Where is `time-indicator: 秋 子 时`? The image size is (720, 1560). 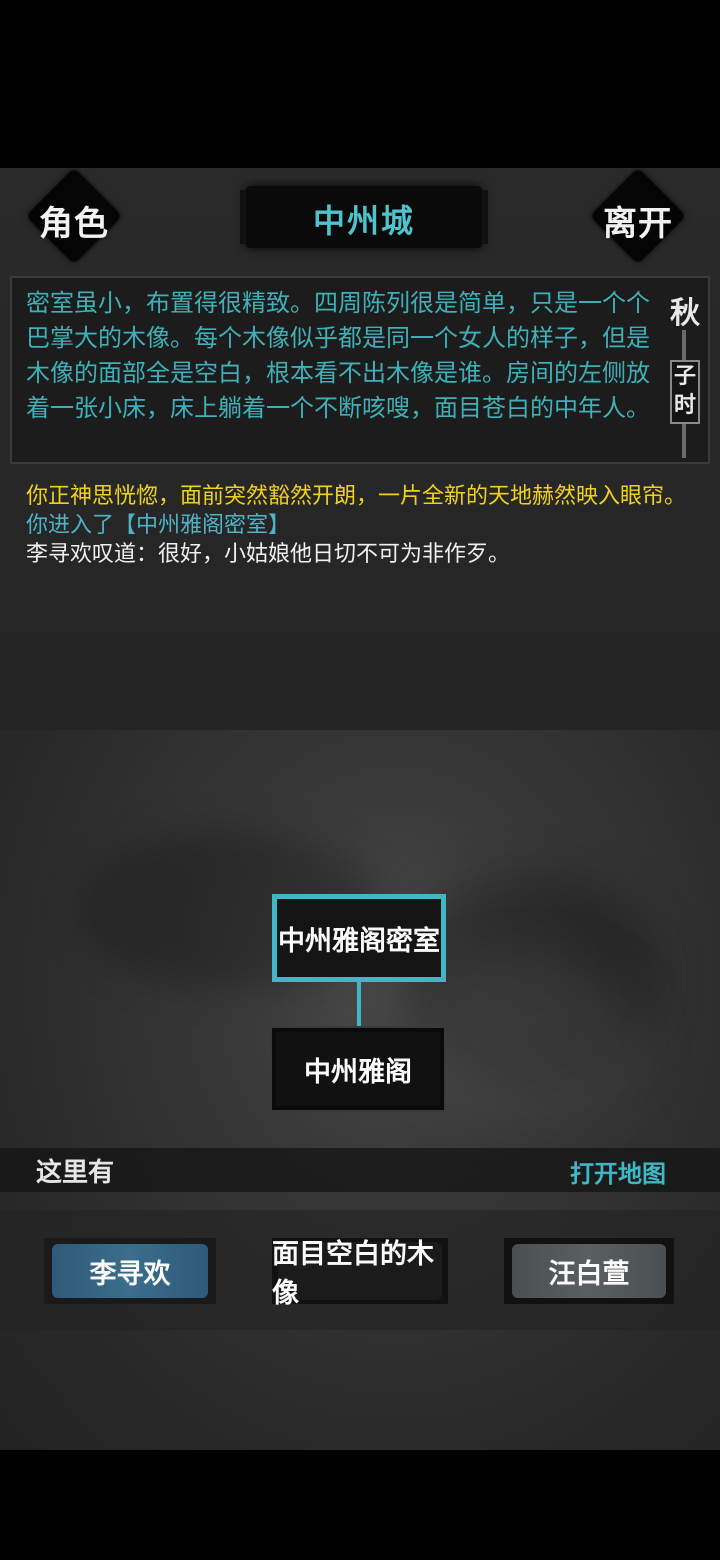 time-indicator: 秋 子 时 is located at coordinates (685, 372).